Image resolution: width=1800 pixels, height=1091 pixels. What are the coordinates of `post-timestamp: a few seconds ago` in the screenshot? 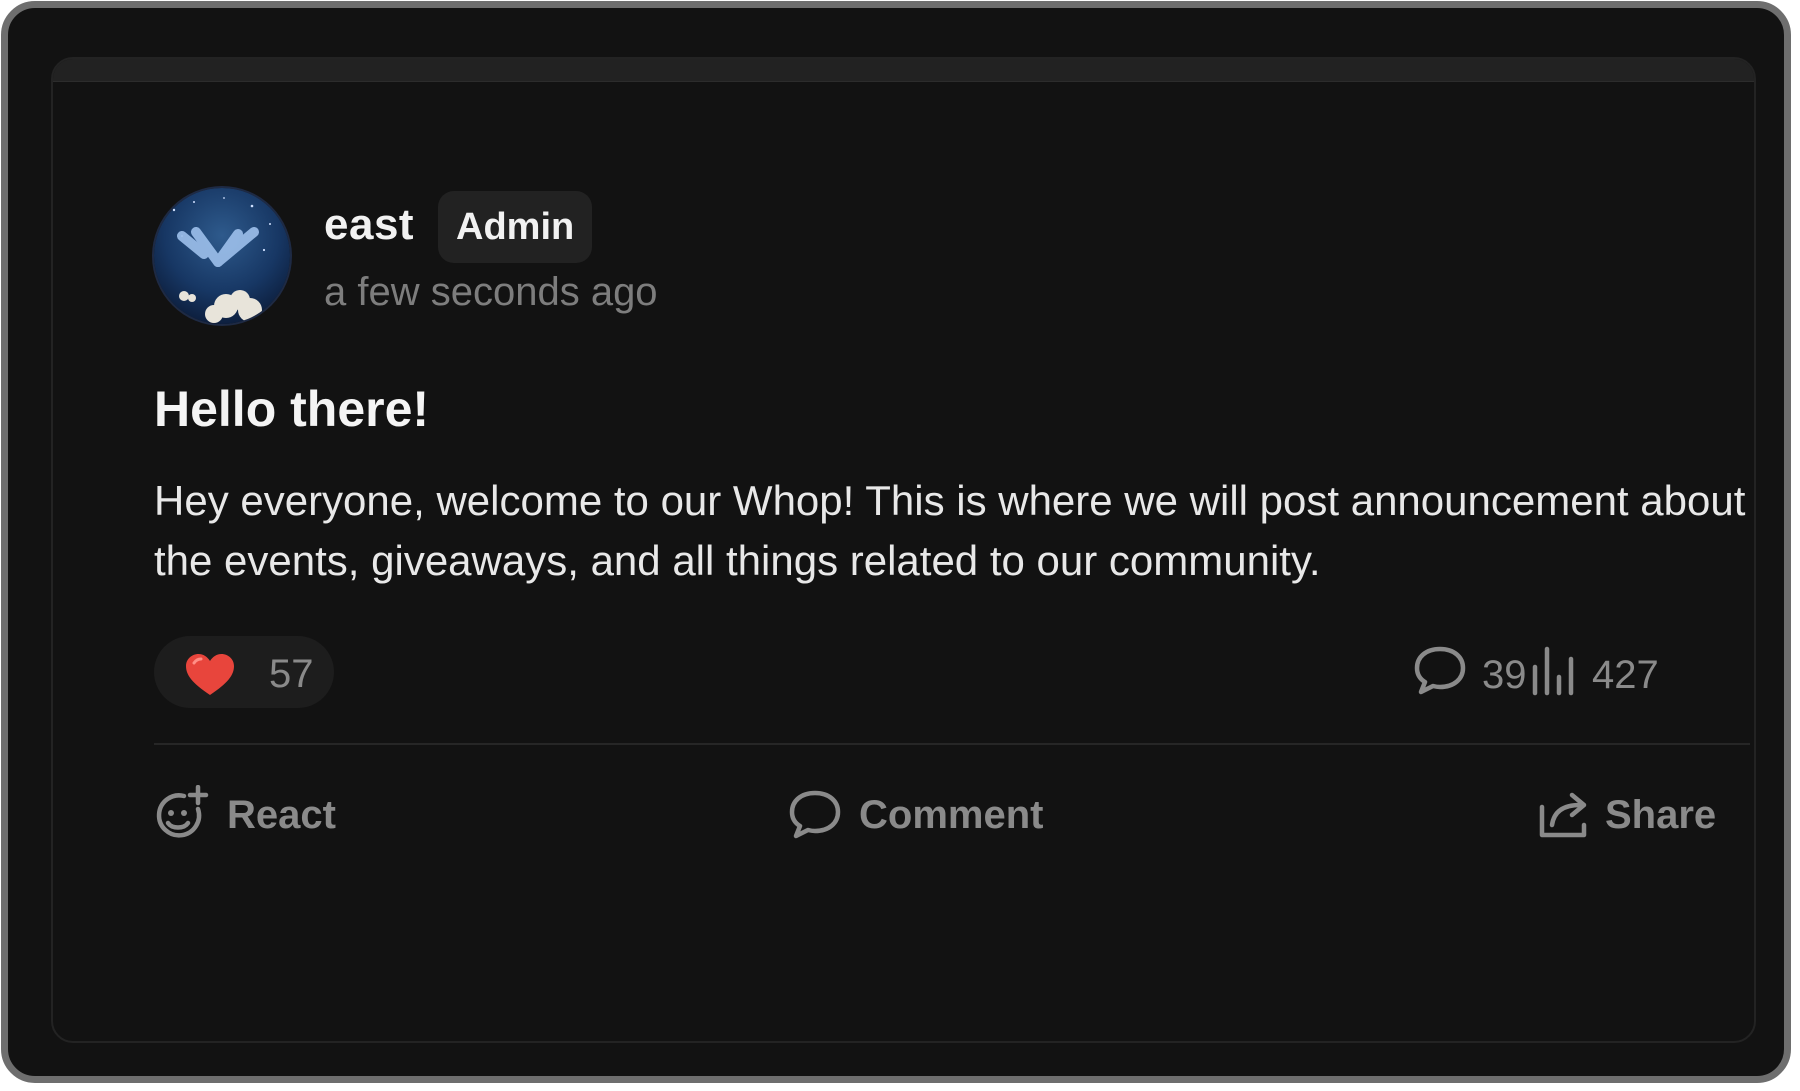 It's located at (491, 292).